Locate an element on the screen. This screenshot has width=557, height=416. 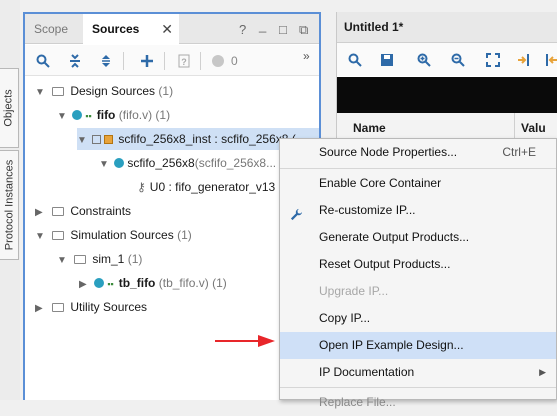
tree-row-u0: ⚷ U0 : fifo_generator_v13 is located at coordinates (206, 187).